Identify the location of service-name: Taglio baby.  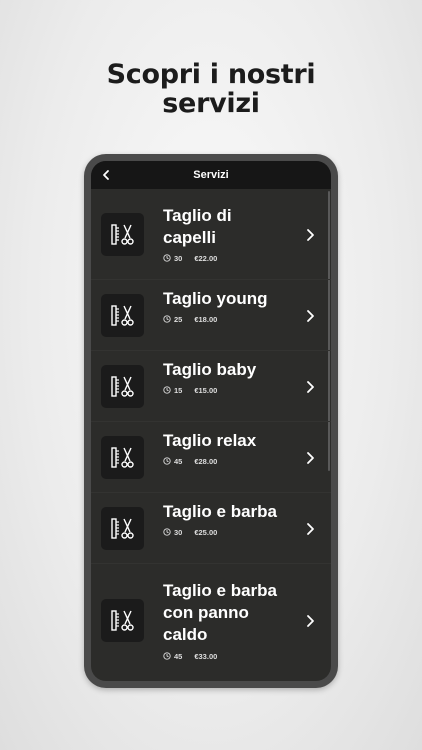
(233, 370).